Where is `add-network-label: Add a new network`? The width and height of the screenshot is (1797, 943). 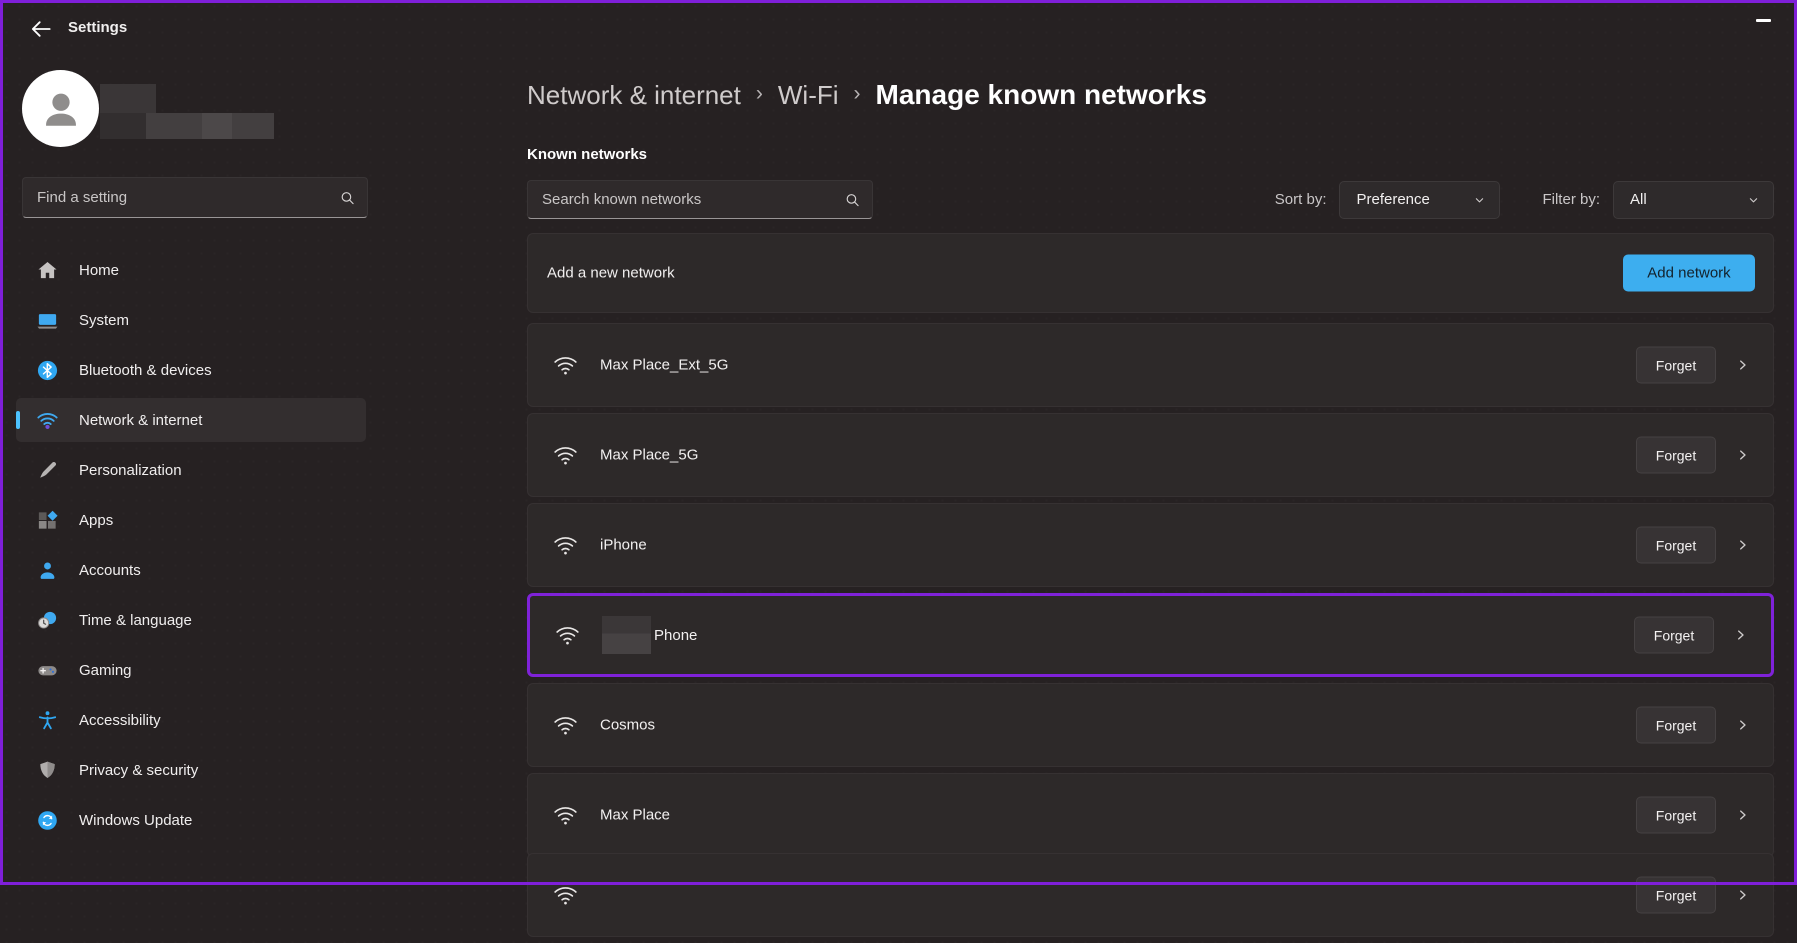 add-network-label: Add a new network is located at coordinates (611, 273).